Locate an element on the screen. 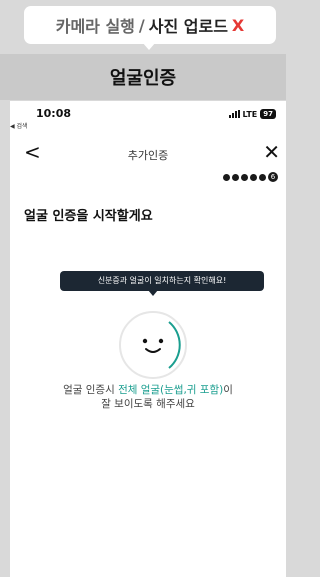  current-step-badge: 6 is located at coordinates (273, 177).